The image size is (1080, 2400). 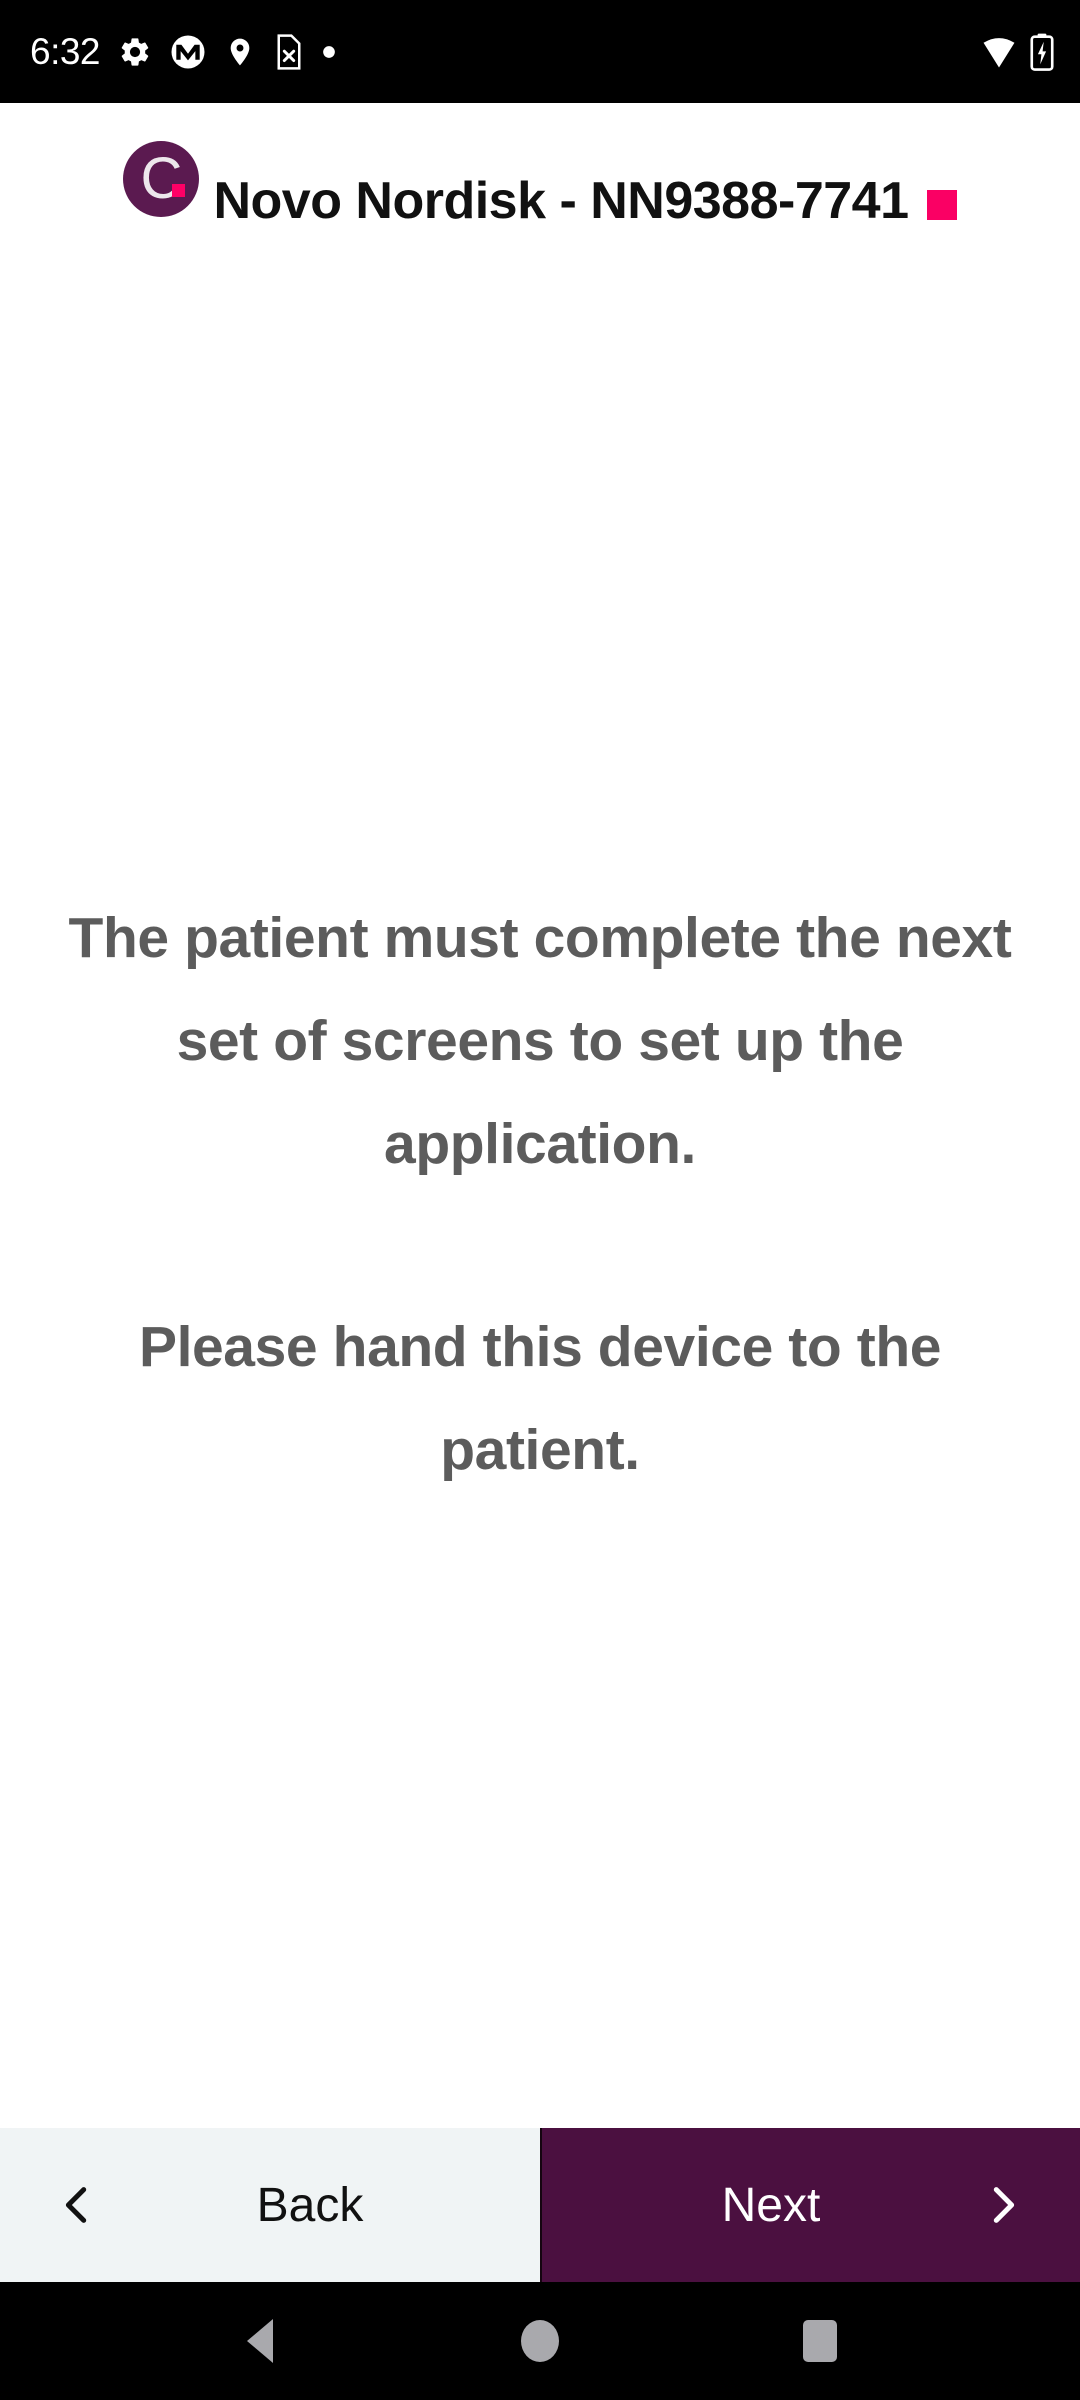 I want to click on brand-logo-dot-icon, so click(x=179, y=190).